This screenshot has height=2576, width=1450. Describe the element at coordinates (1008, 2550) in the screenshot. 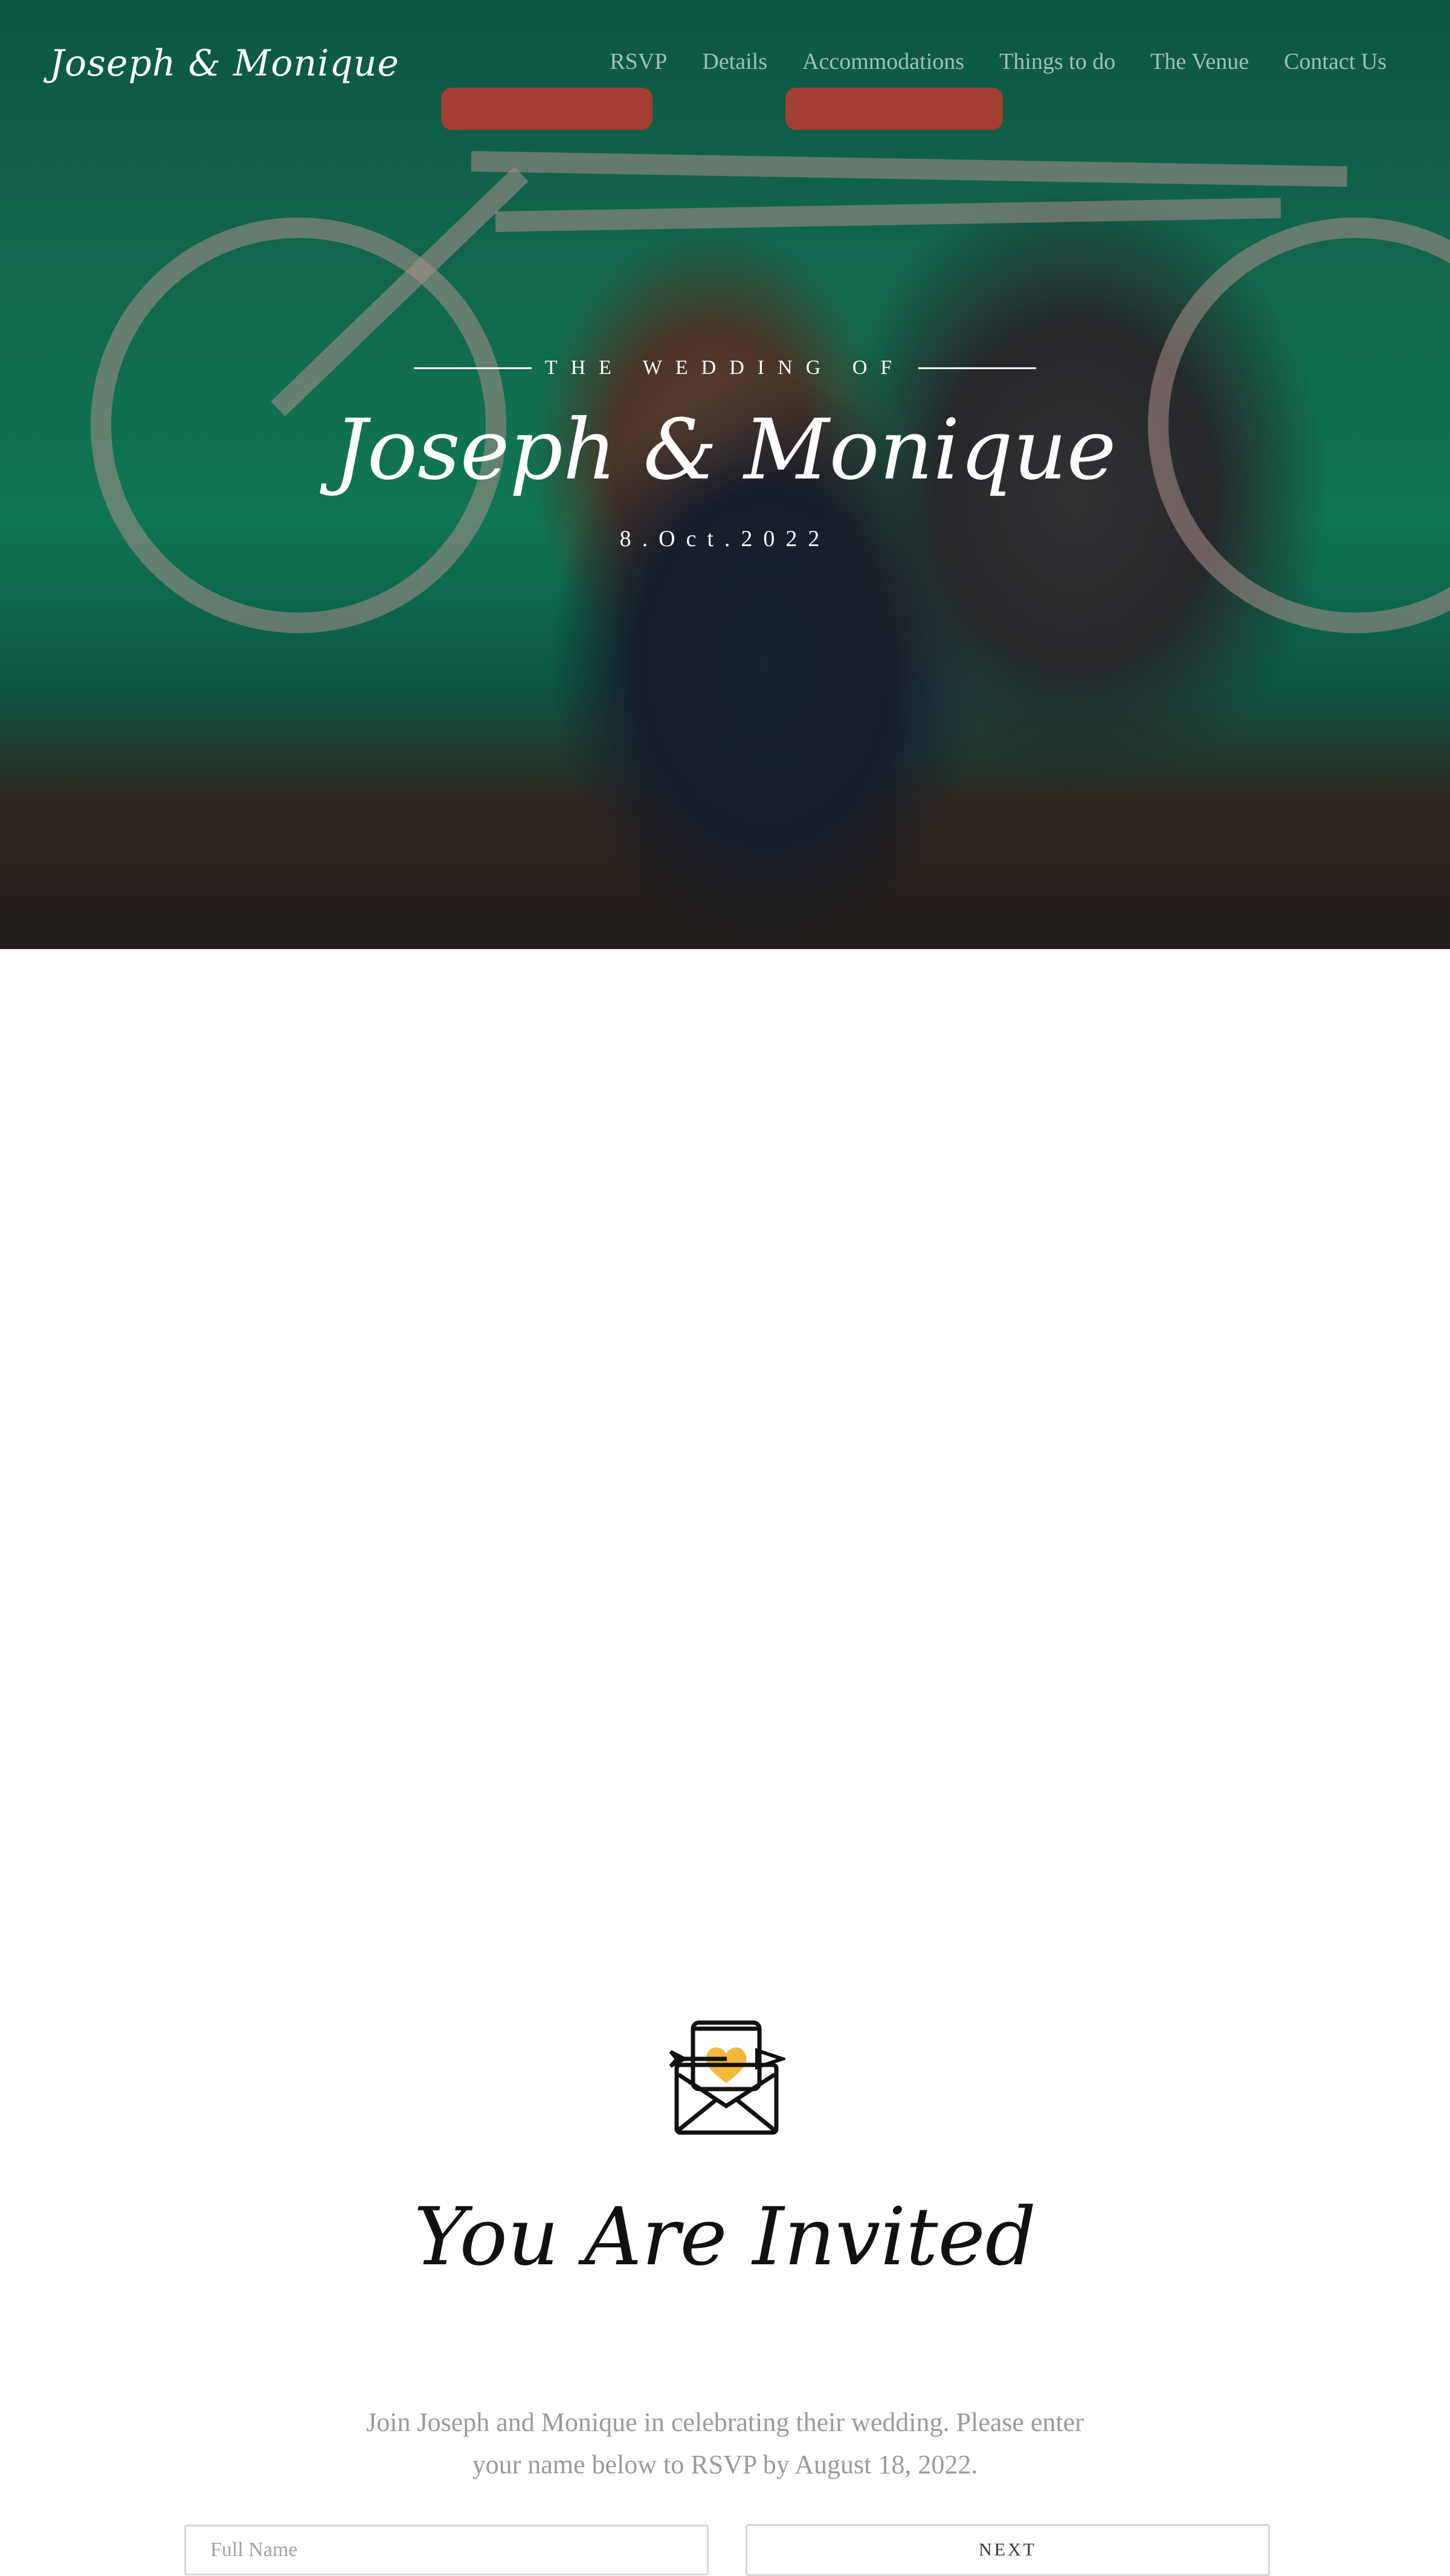

I see `next-button: NEXT` at that location.